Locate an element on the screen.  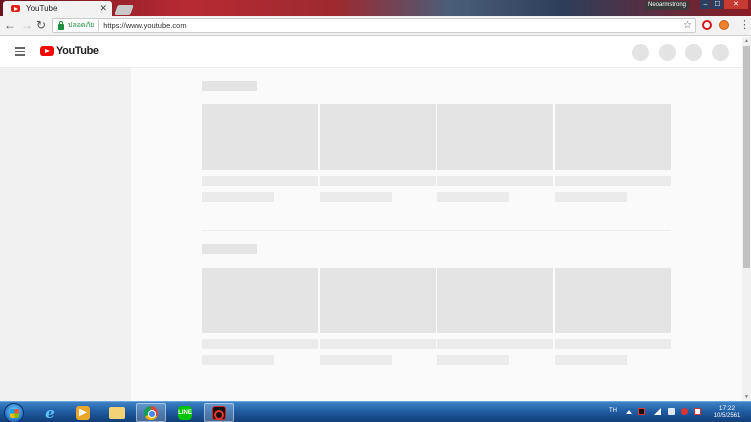
scroll-thumb is located at coordinates (746, 157).